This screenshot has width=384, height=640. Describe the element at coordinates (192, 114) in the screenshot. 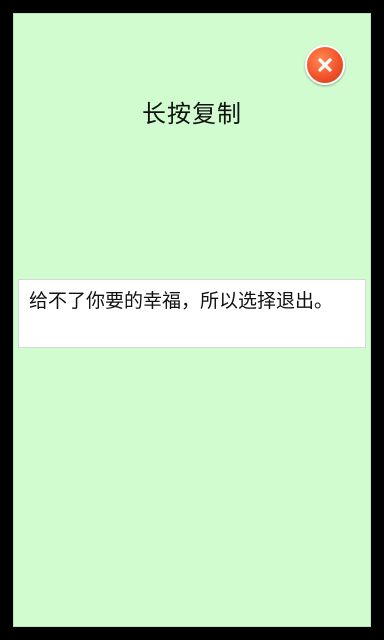

I see `dialog-title: 长按复制` at that location.